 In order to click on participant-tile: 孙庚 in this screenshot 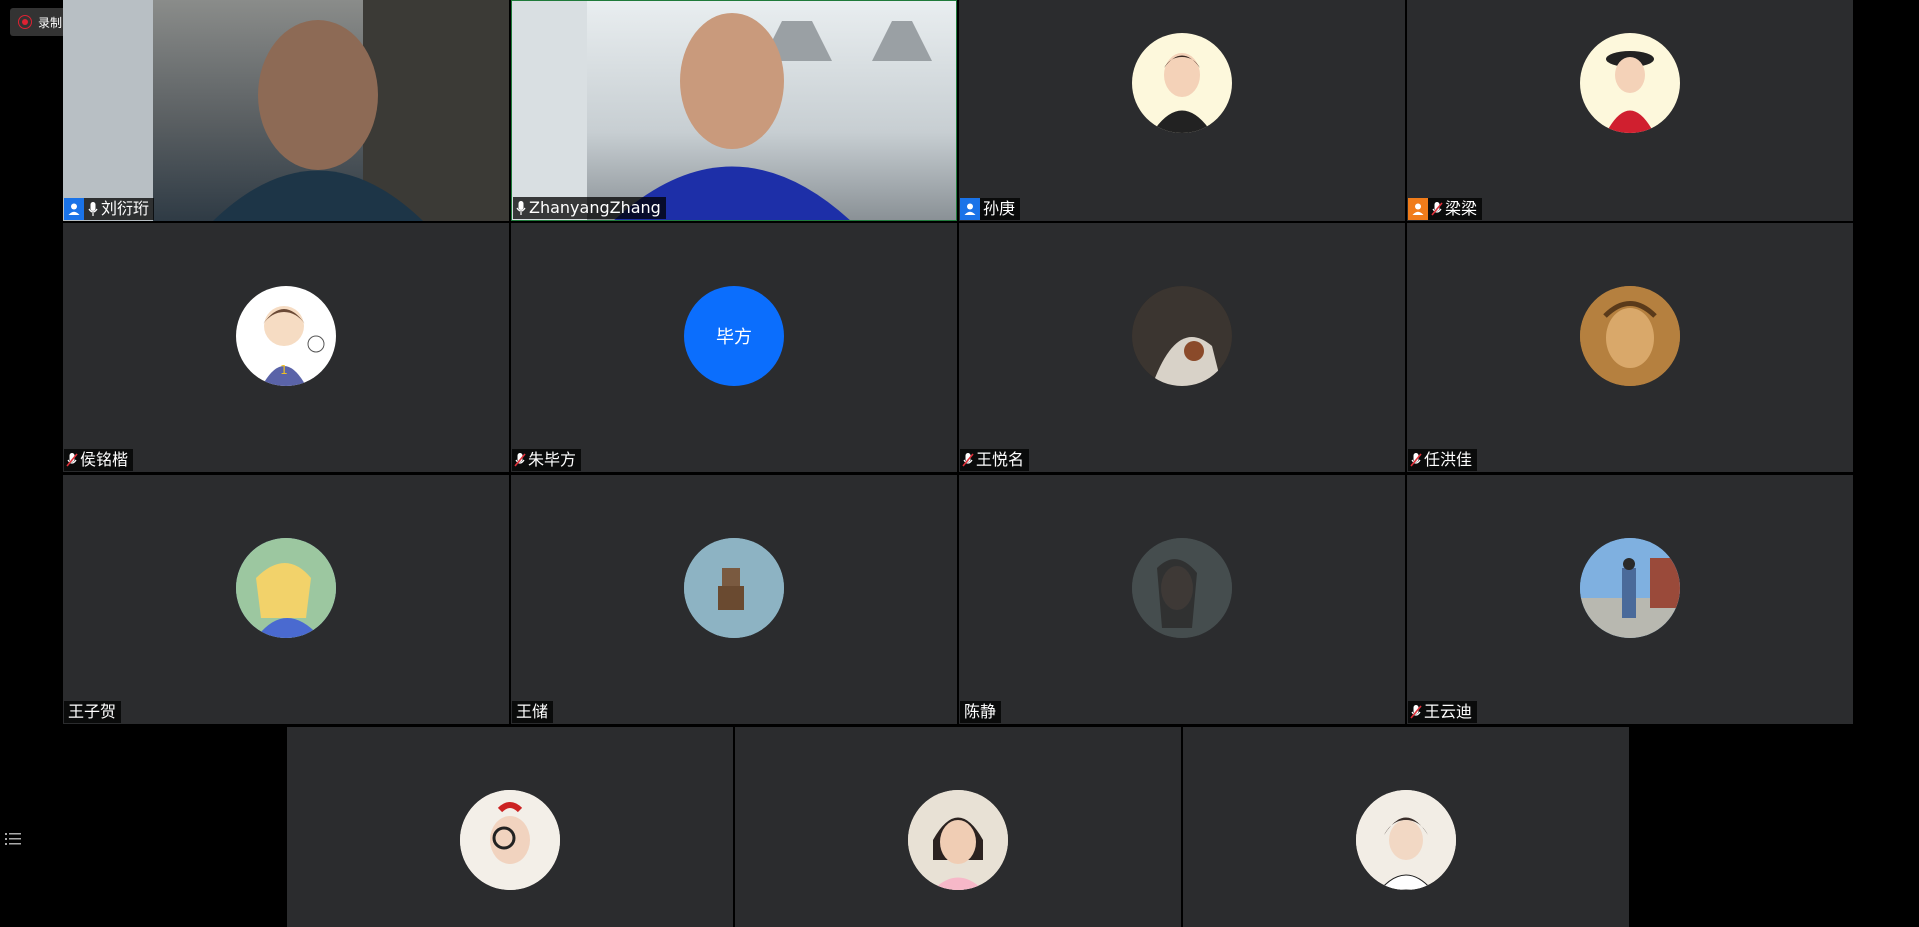, I will do `click(1182, 110)`.